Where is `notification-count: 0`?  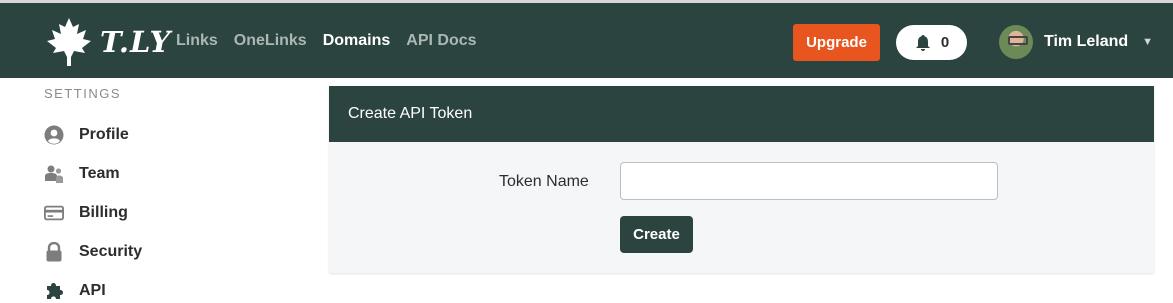
notification-count: 0 is located at coordinates (945, 42).